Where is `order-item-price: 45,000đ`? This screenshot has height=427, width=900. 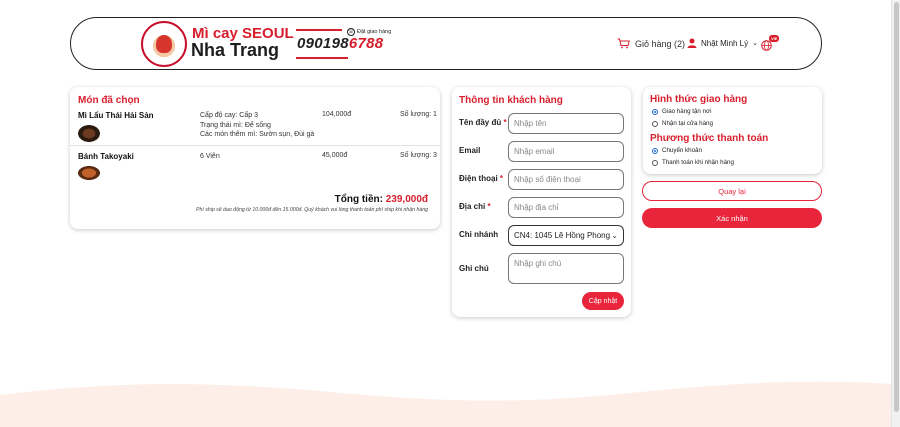 order-item-price: 45,000đ is located at coordinates (335, 155).